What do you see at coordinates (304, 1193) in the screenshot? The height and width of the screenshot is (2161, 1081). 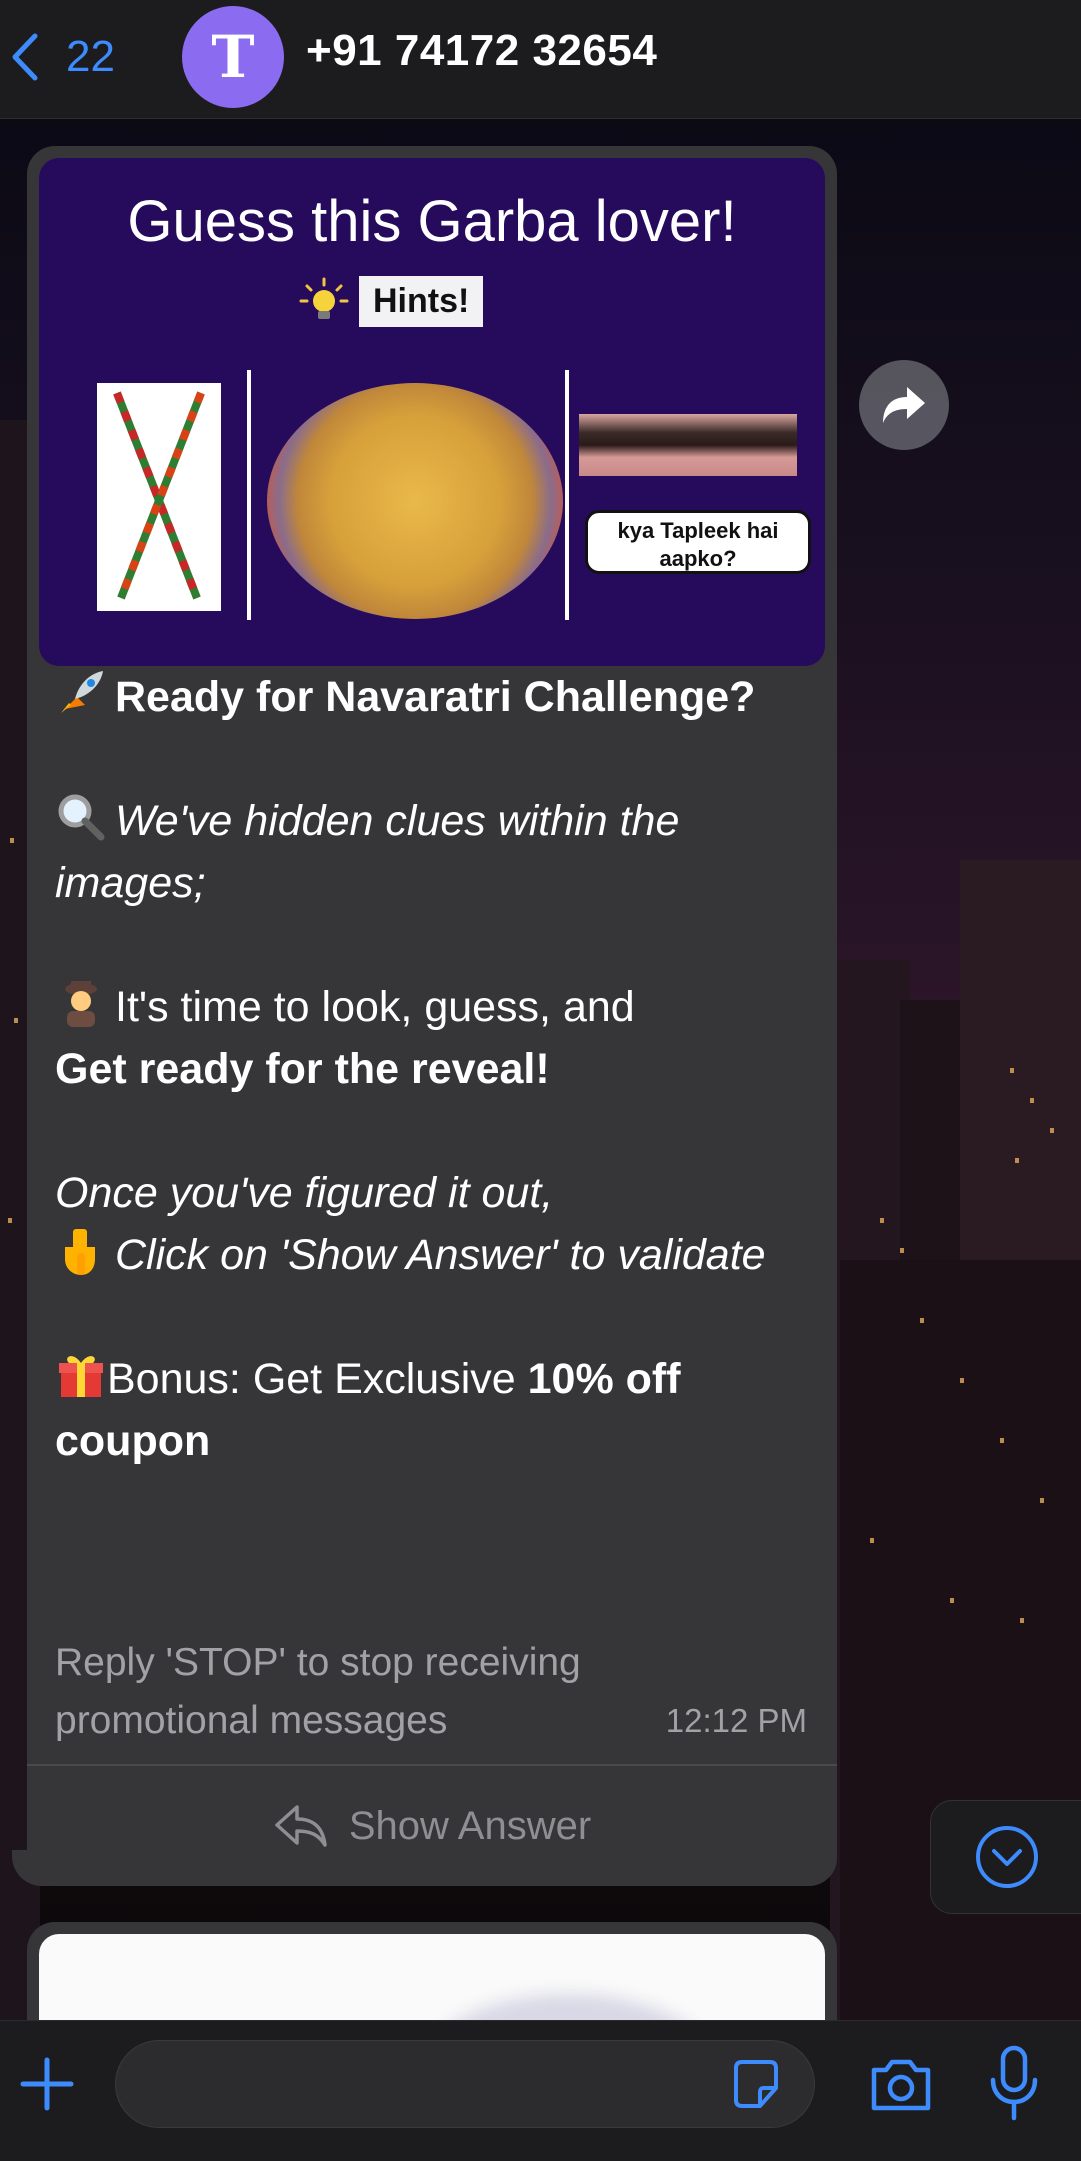 I see `figured-line: Once you've figured it out,` at bounding box center [304, 1193].